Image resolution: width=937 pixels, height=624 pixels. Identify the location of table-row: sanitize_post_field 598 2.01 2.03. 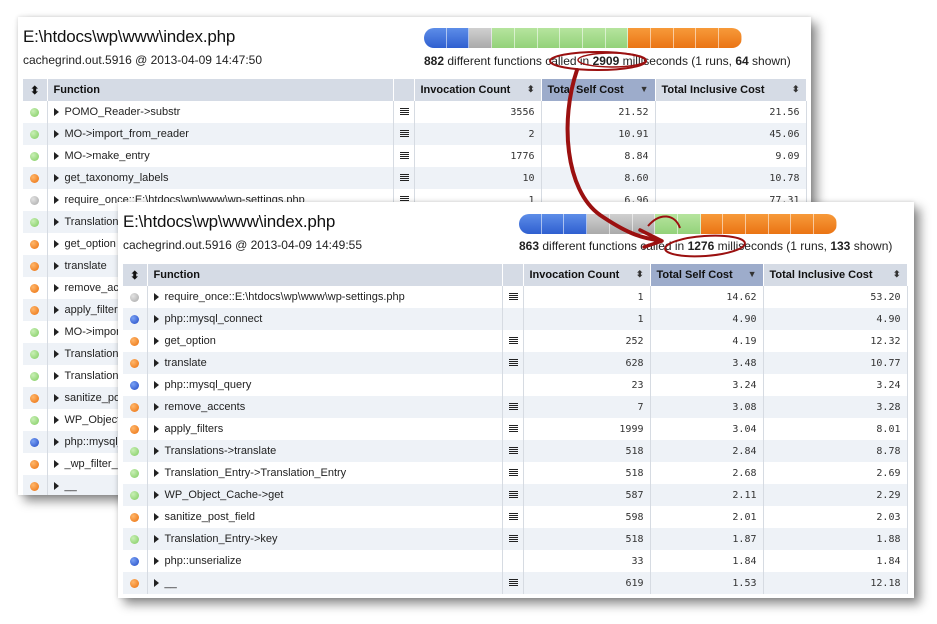
(515, 517).